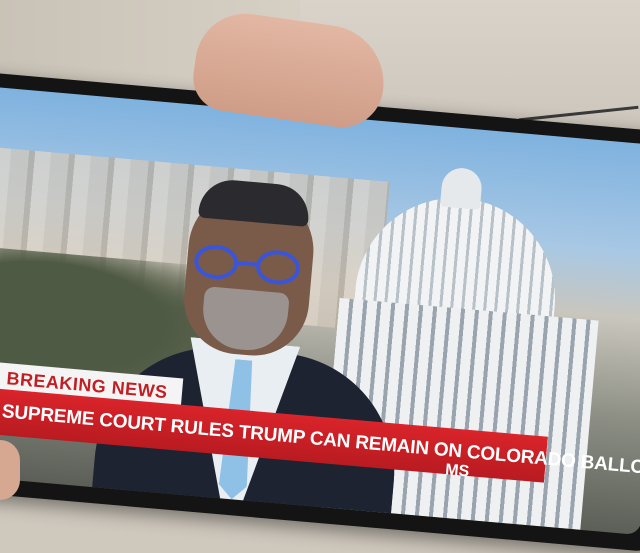  I want to click on left-lens, so click(216, 262).